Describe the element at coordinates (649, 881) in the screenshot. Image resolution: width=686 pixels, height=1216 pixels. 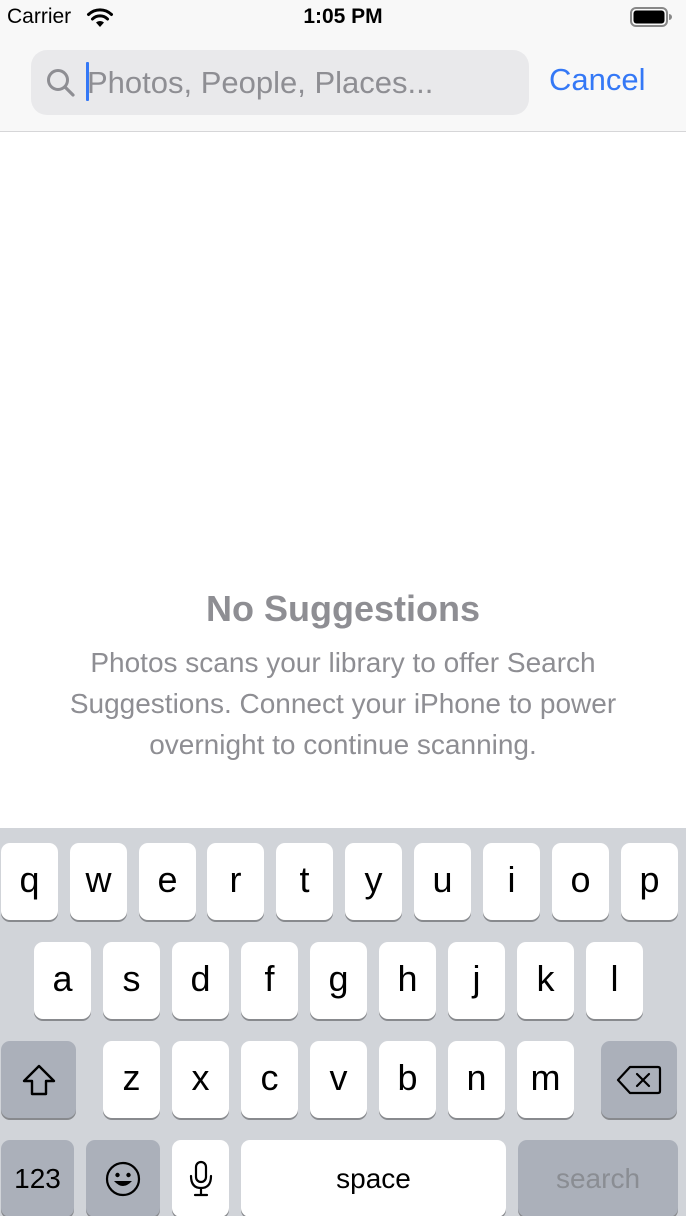
I see `key-p: p` at that location.